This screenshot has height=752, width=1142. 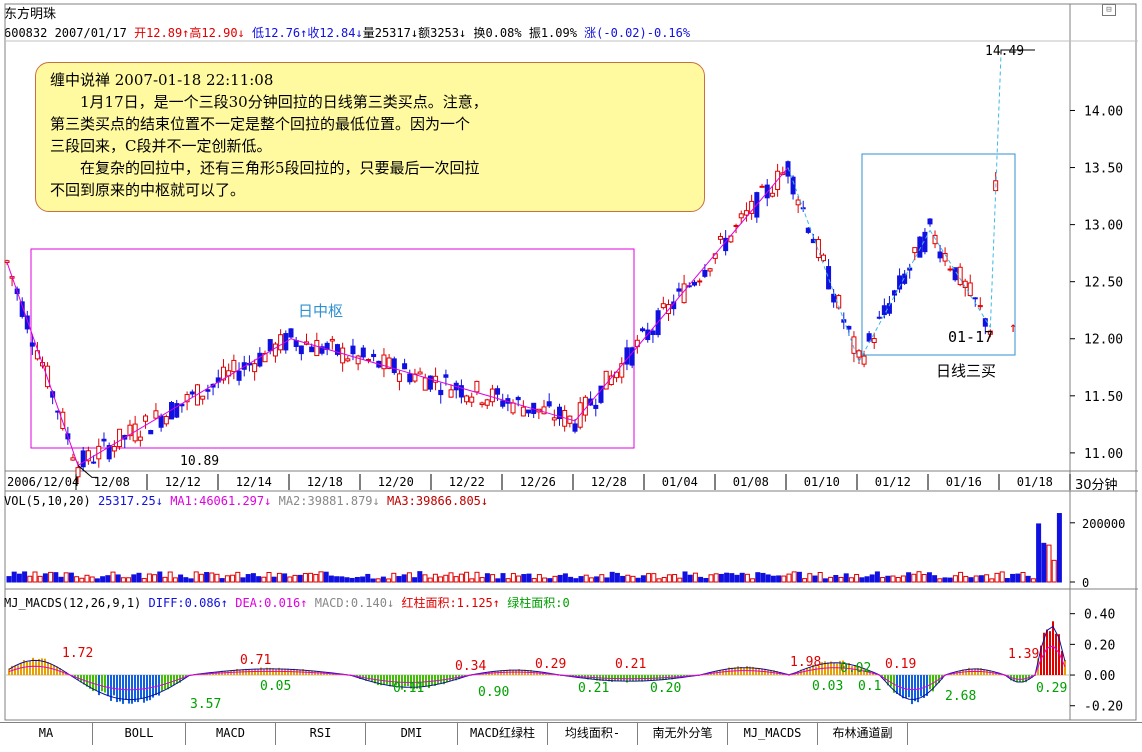 I want to click on time-tick-label: 12/28, so click(x=609, y=482).